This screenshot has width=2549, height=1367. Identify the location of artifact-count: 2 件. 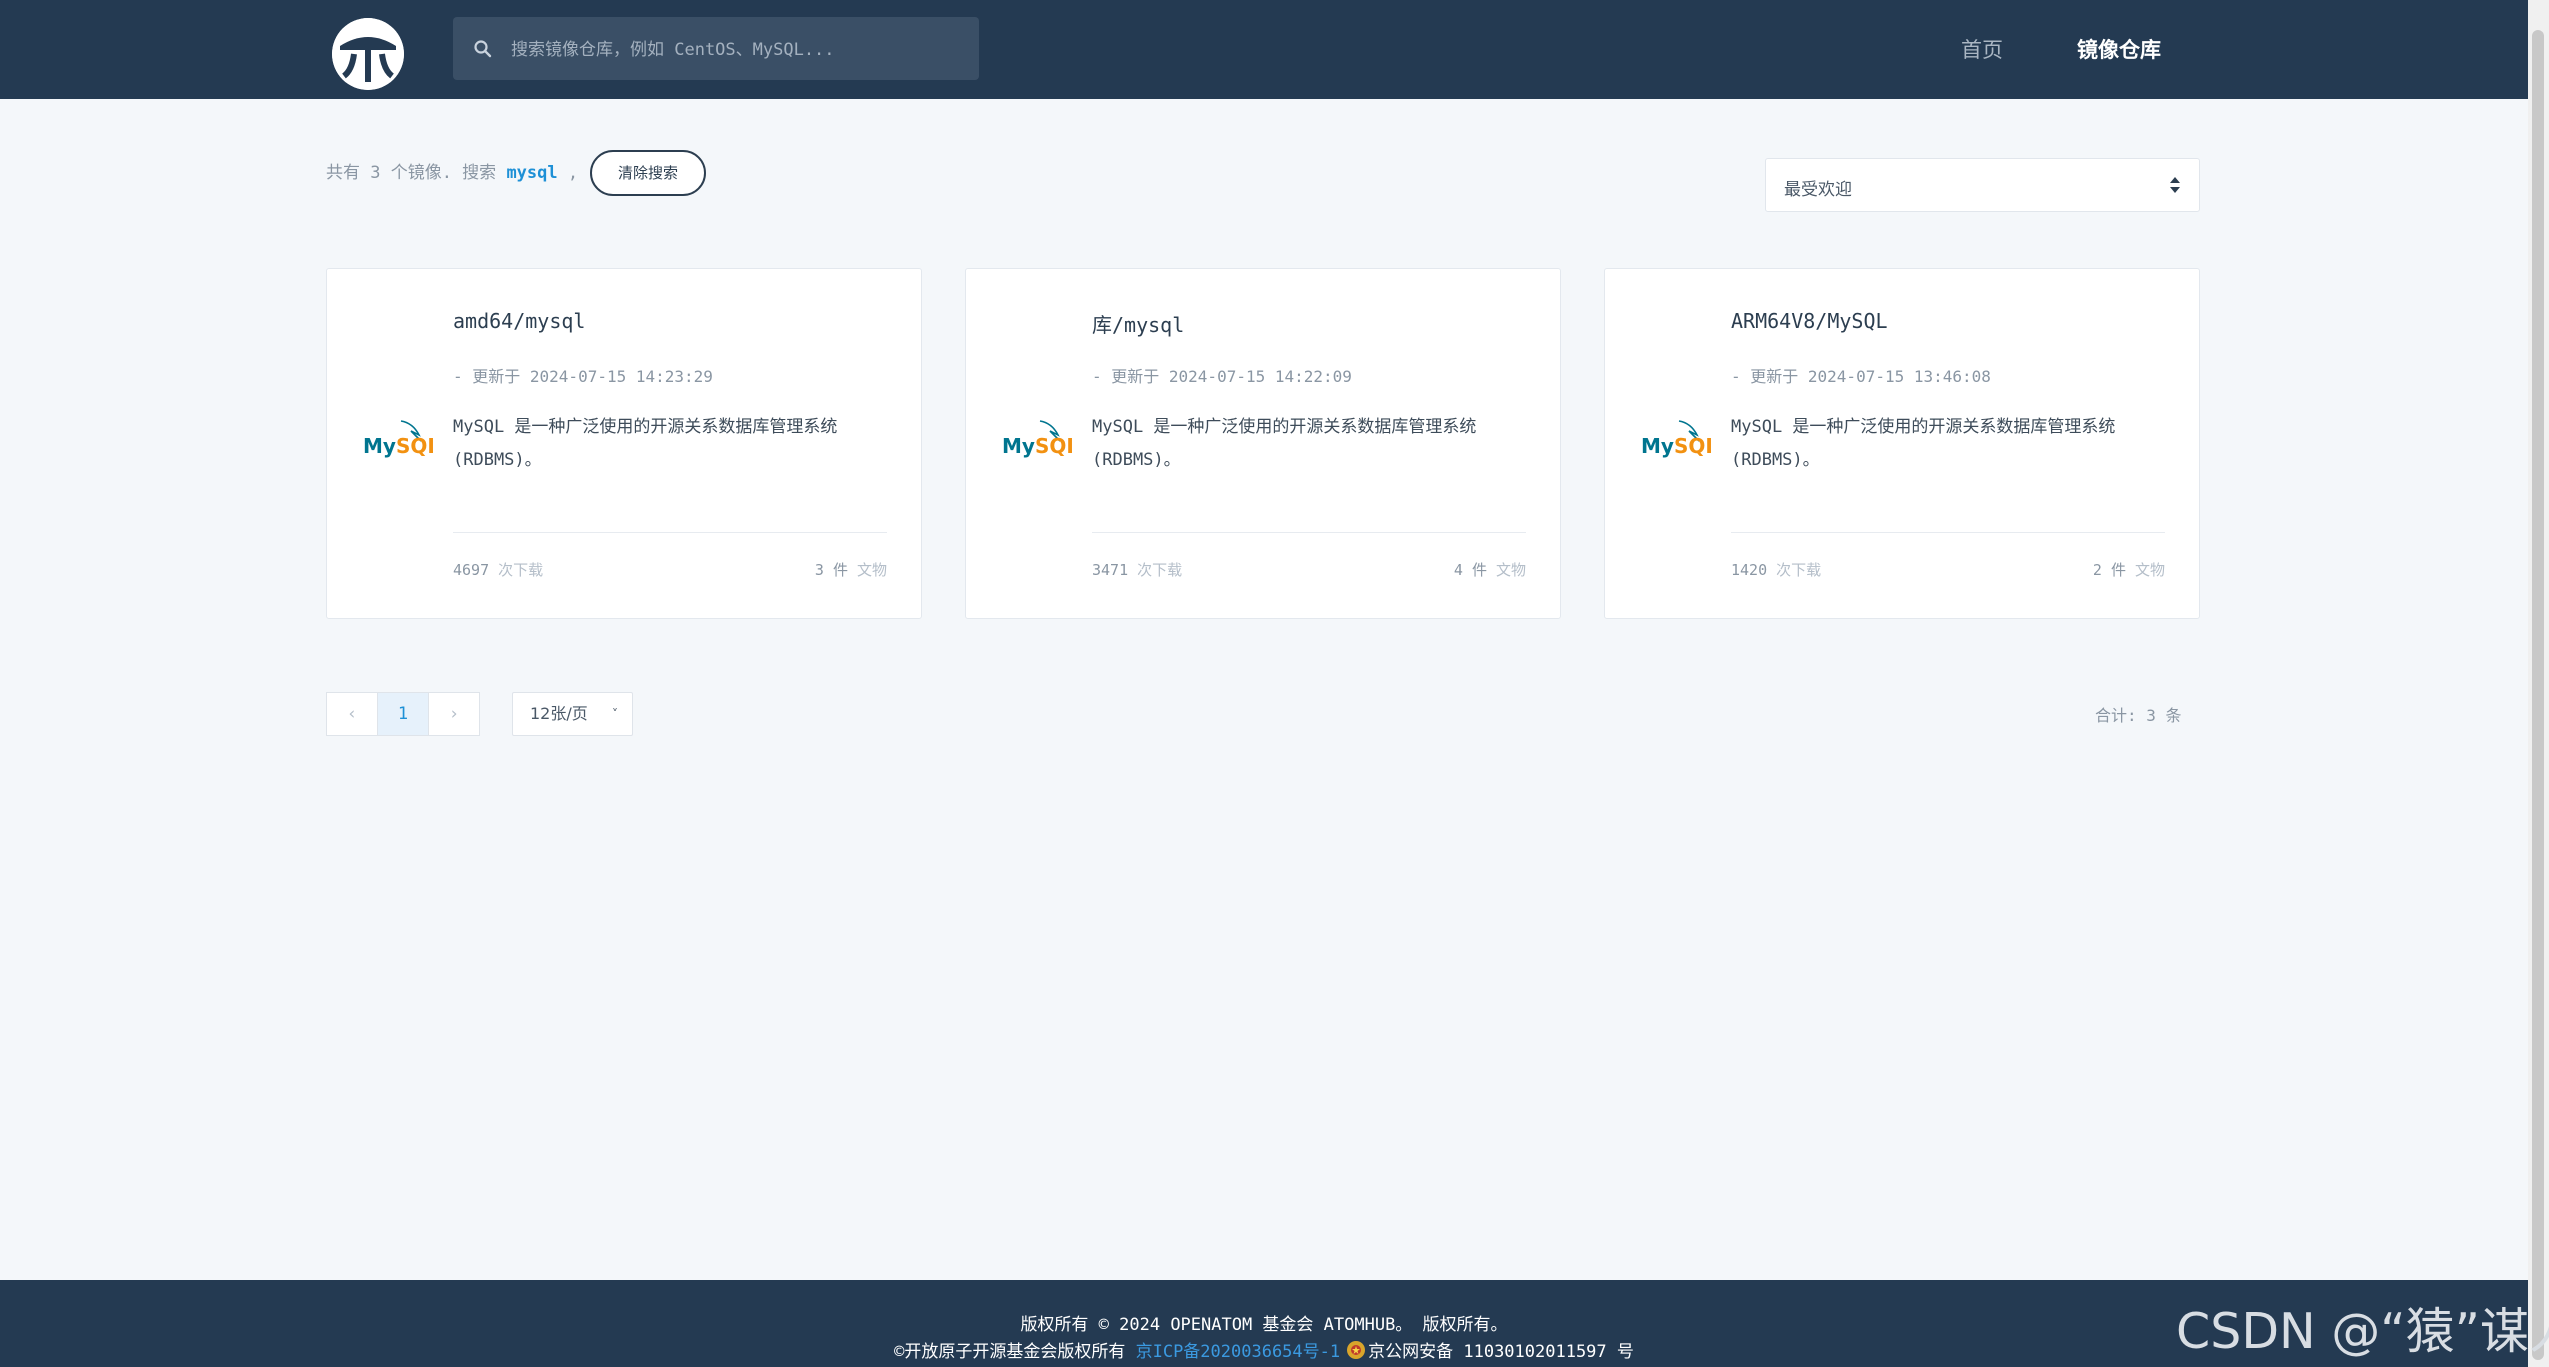
(2109, 570).